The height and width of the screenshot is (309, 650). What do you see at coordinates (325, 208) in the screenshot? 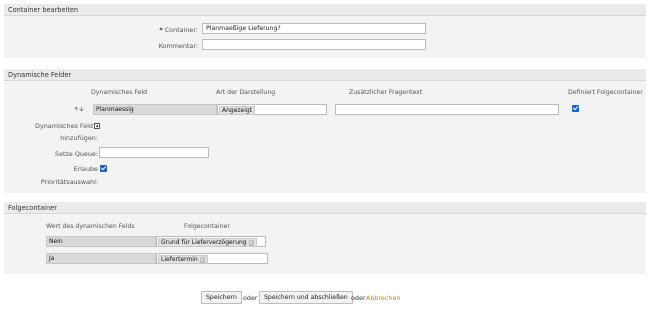
I see `section-header: Folgecontainer` at bounding box center [325, 208].